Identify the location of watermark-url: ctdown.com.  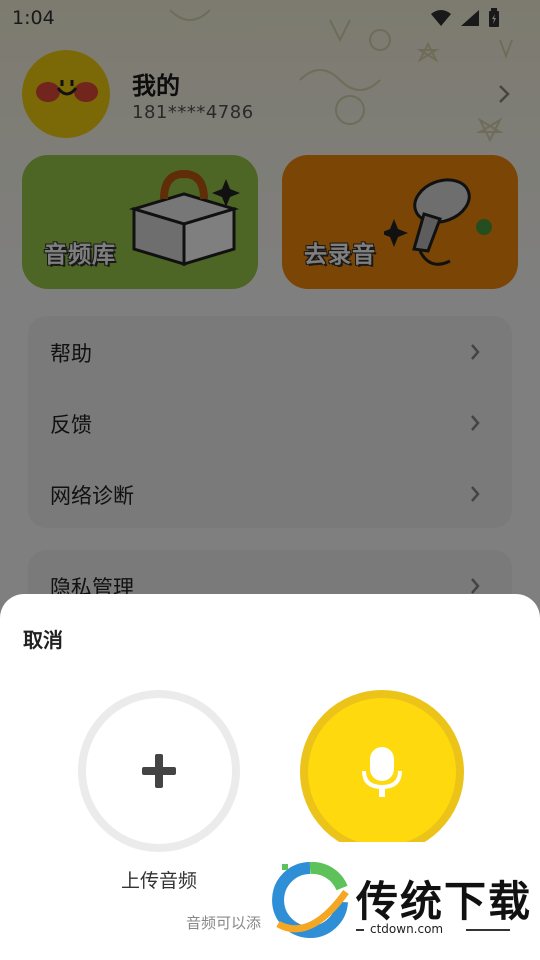
(407, 929).